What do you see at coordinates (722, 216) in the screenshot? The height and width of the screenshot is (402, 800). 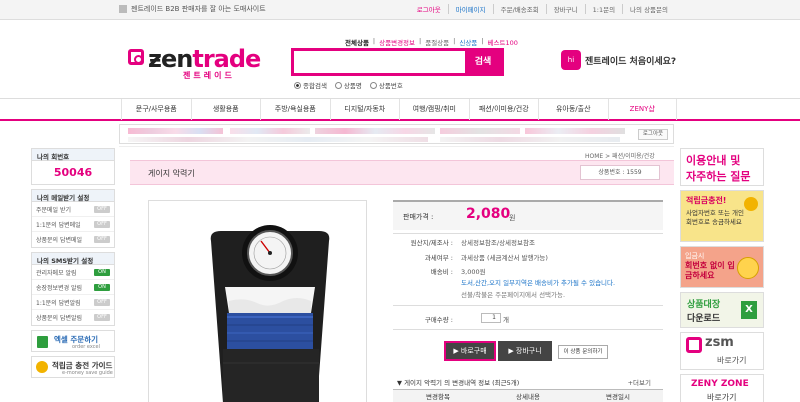 I see `emoney-charge-banner: 적립금충전! 사업자번호 또는 개인 회번호로 송금하세요` at bounding box center [722, 216].